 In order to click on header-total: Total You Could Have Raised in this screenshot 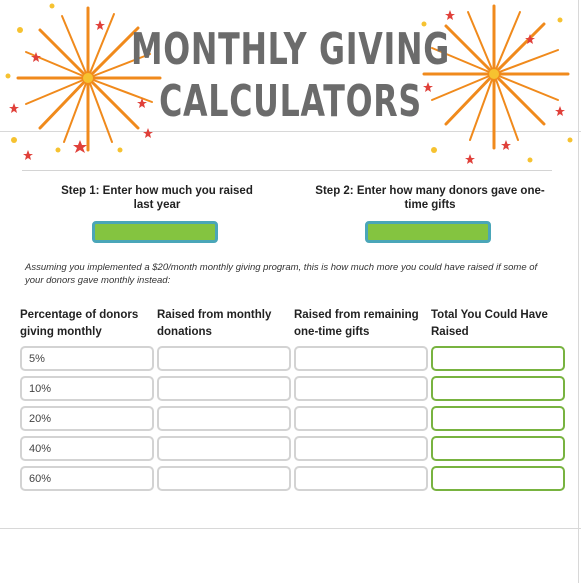, I will do `click(489, 323)`.